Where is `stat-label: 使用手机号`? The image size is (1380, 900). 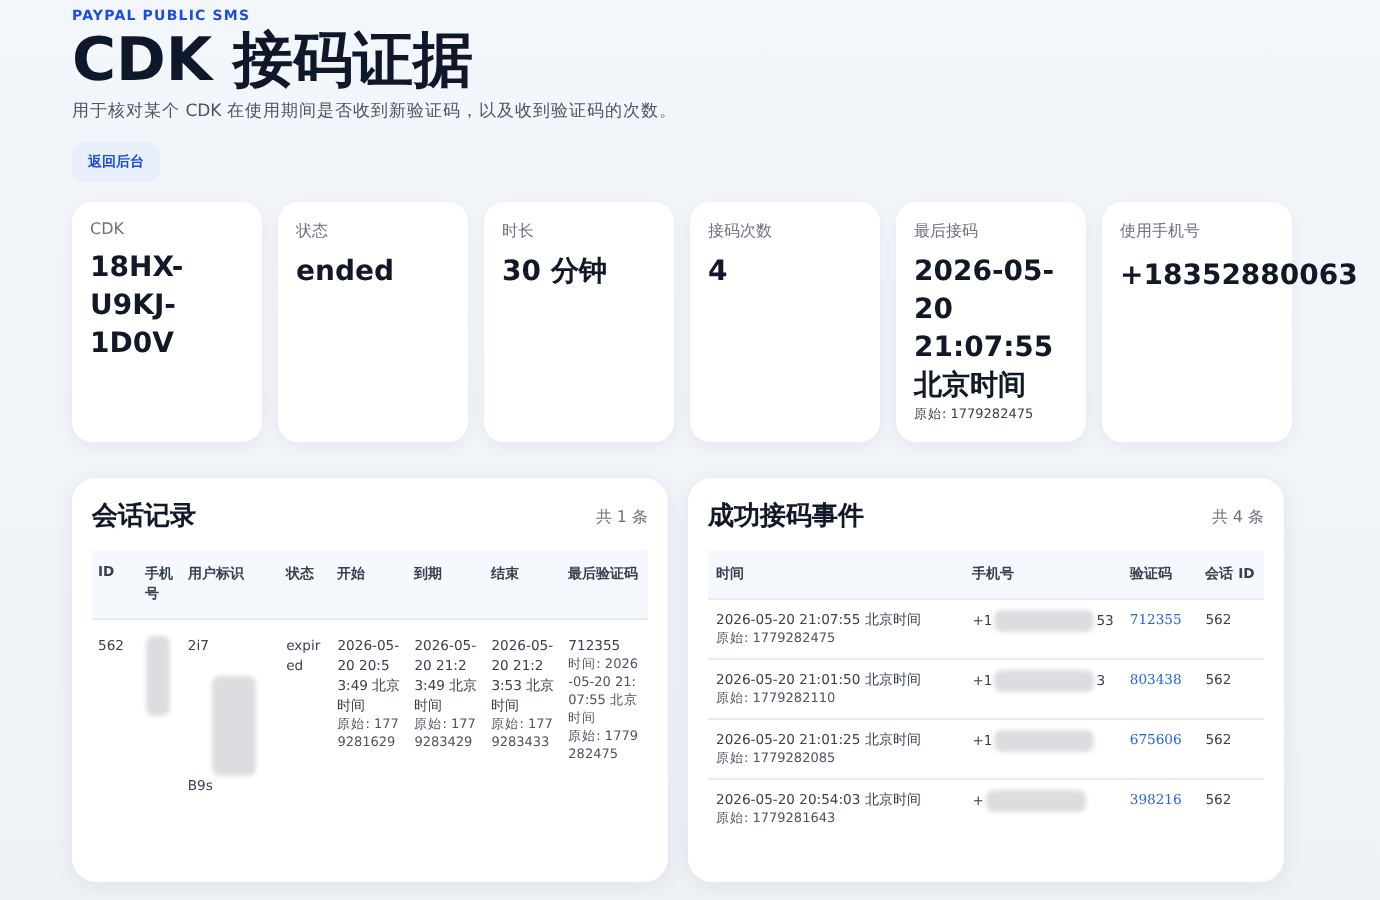 stat-label: 使用手机号 is located at coordinates (1161, 231).